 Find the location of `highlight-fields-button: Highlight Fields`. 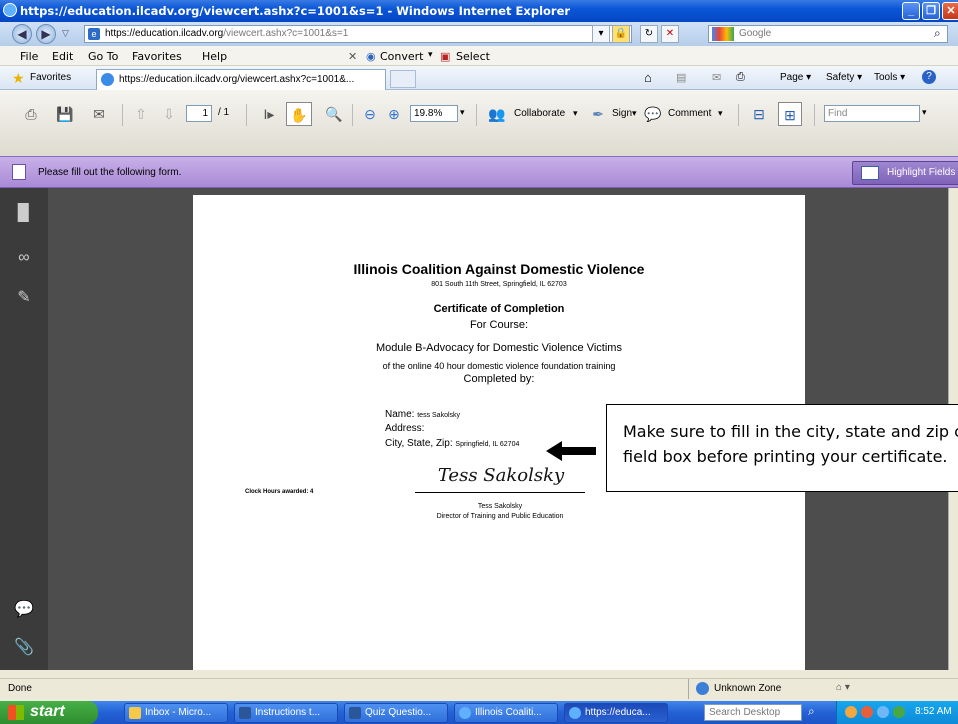

highlight-fields-button: Highlight Fields is located at coordinates (905, 173).